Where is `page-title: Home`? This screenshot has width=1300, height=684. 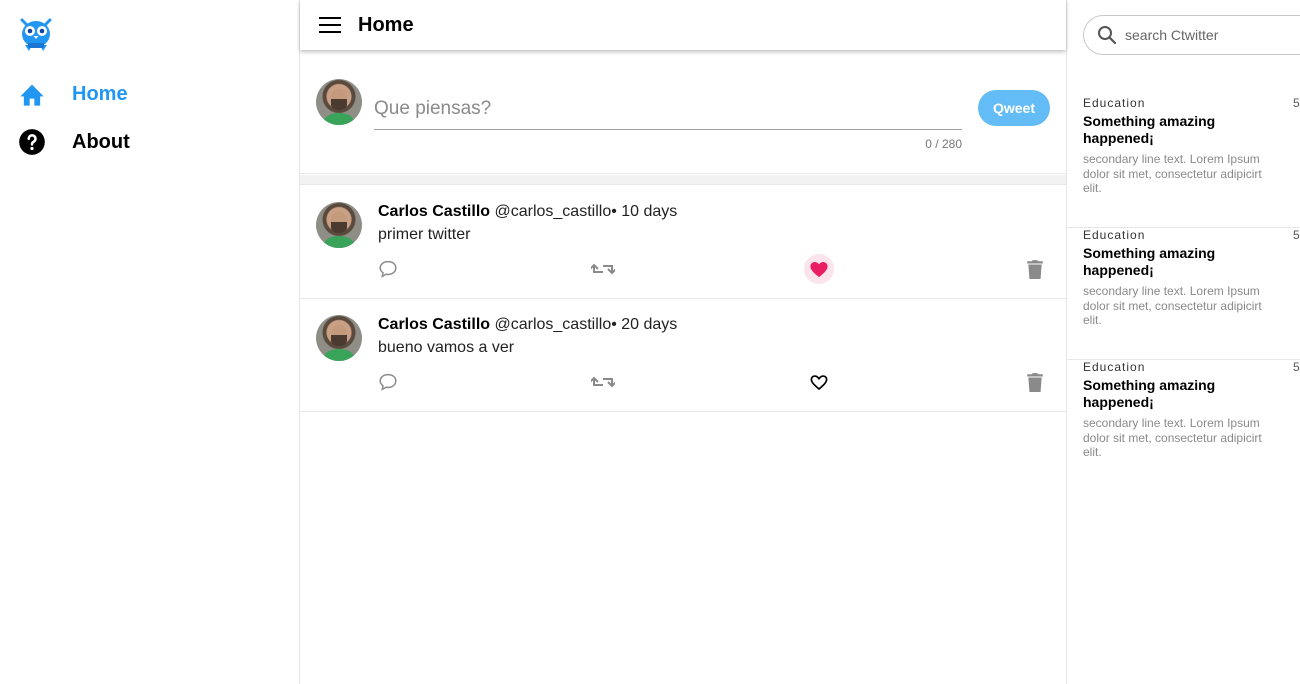 page-title: Home is located at coordinates (386, 24).